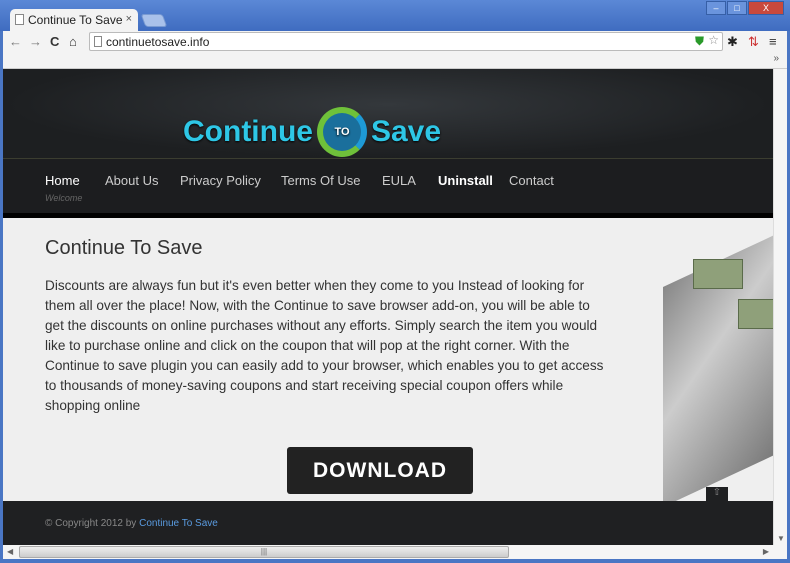  I want to click on tab-active: Continue To Save ×, so click(74, 20).